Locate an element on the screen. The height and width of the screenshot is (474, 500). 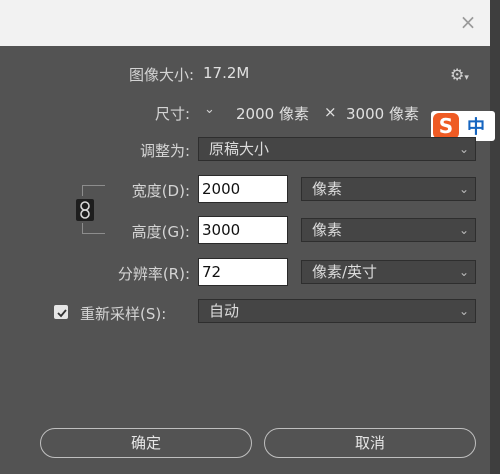
width-input: 2000 is located at coordinates (243, 189).